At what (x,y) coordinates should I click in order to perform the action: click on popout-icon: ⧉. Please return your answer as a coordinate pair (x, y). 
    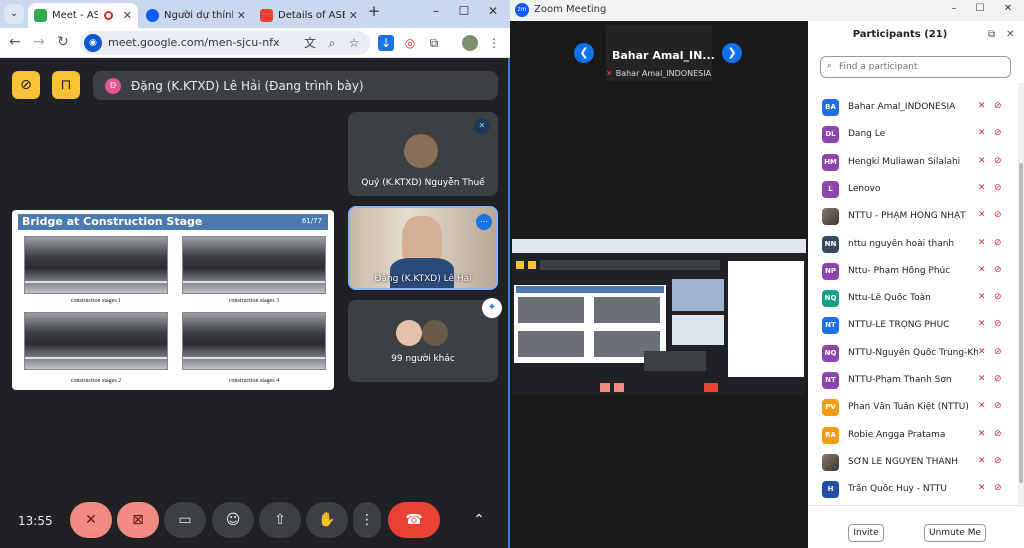
    Looking at the image, I should click on (991, 34).